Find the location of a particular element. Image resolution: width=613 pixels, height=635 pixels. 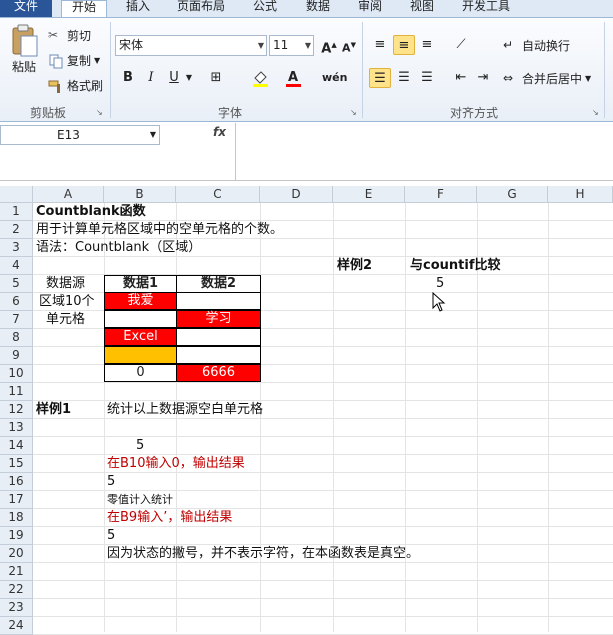

row-header-22: 22 is located at coordinates (16, 590).